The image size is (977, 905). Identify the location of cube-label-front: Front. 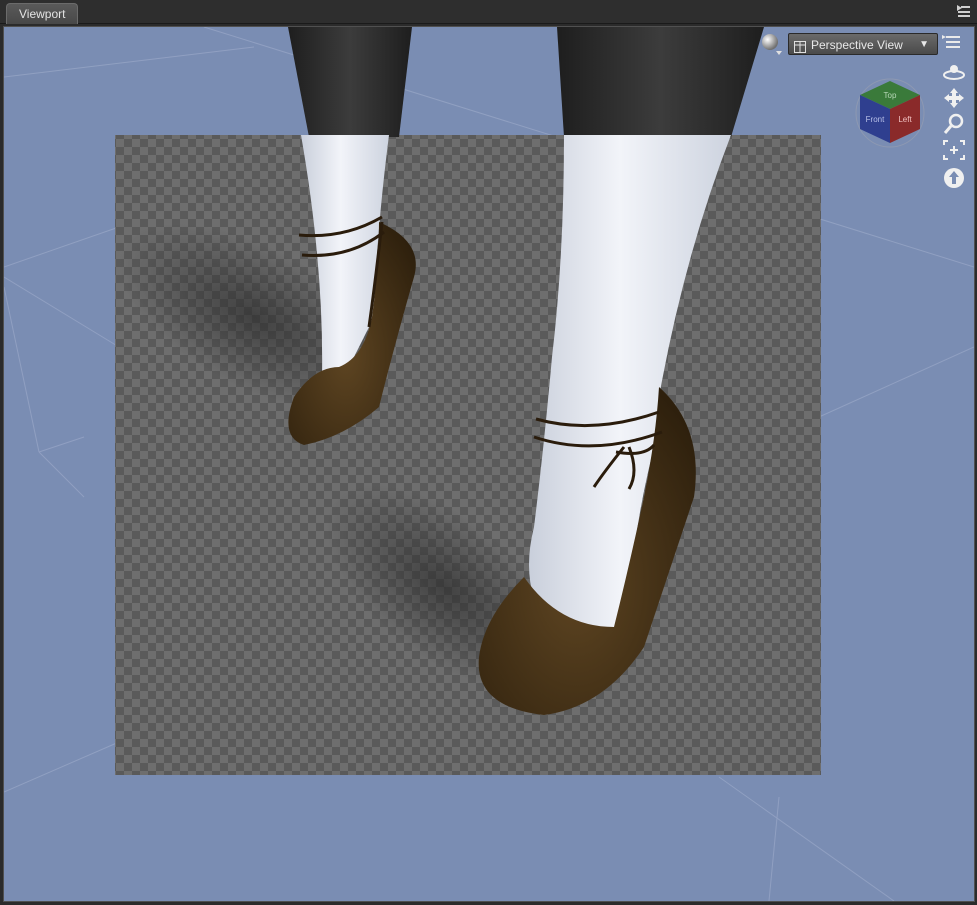
(875, 119).